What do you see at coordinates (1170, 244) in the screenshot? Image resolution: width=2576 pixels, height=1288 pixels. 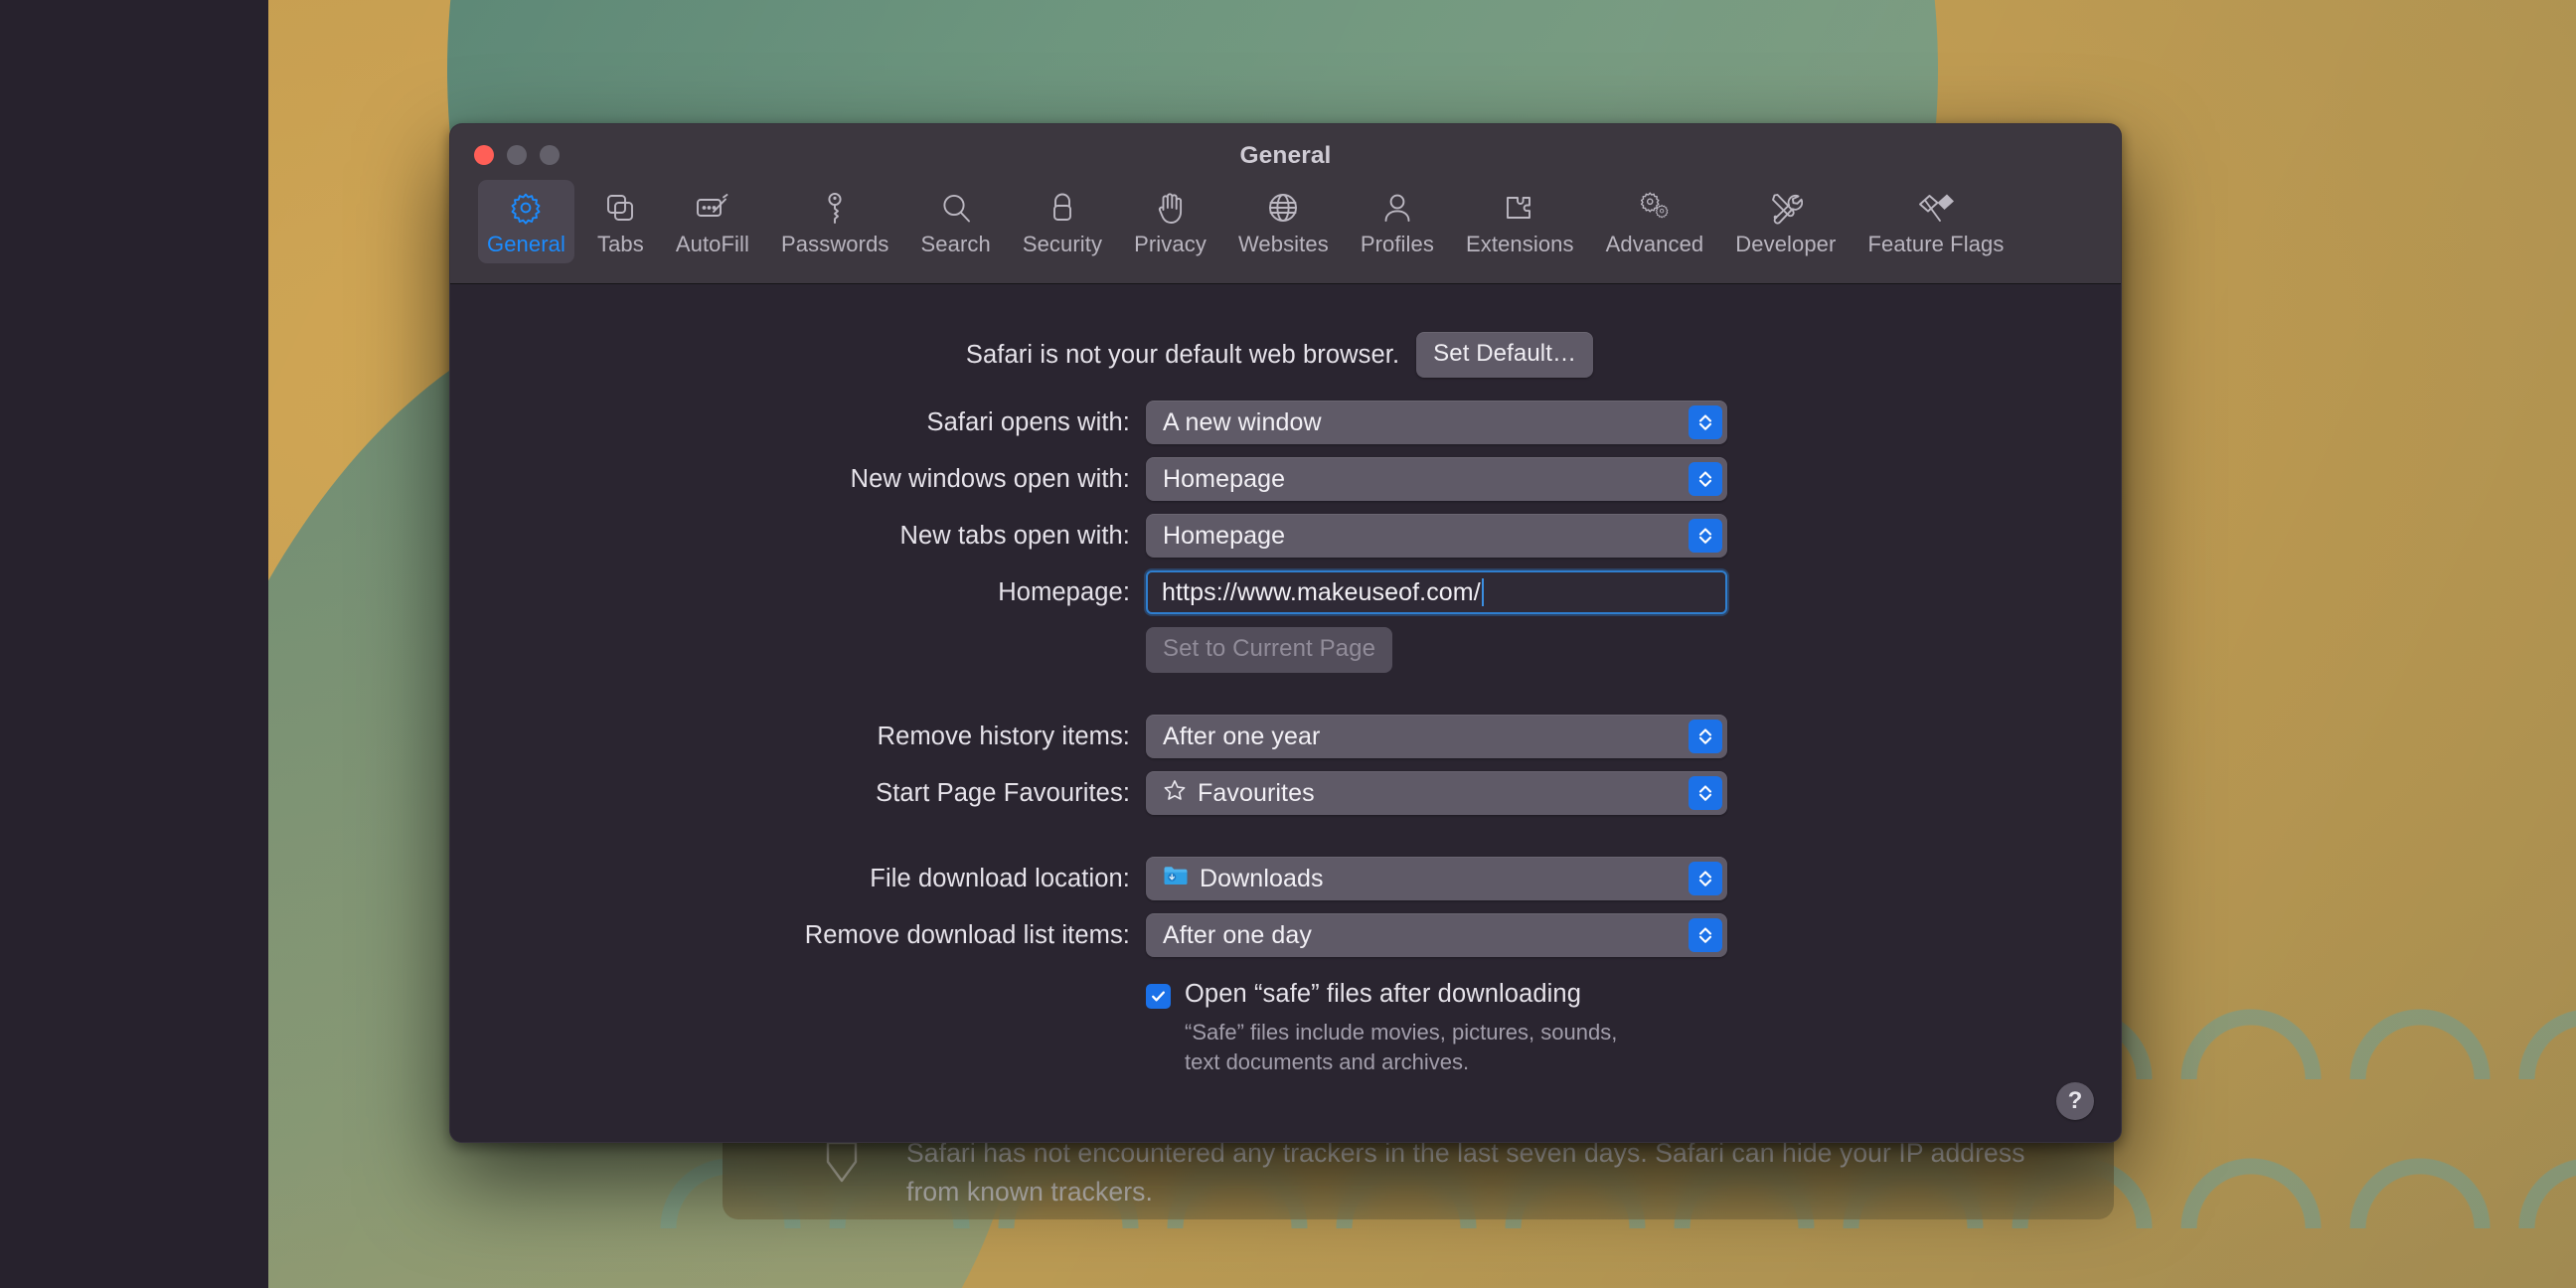 I see `tab-label: Privacy` at bounding box center [1170, 244].